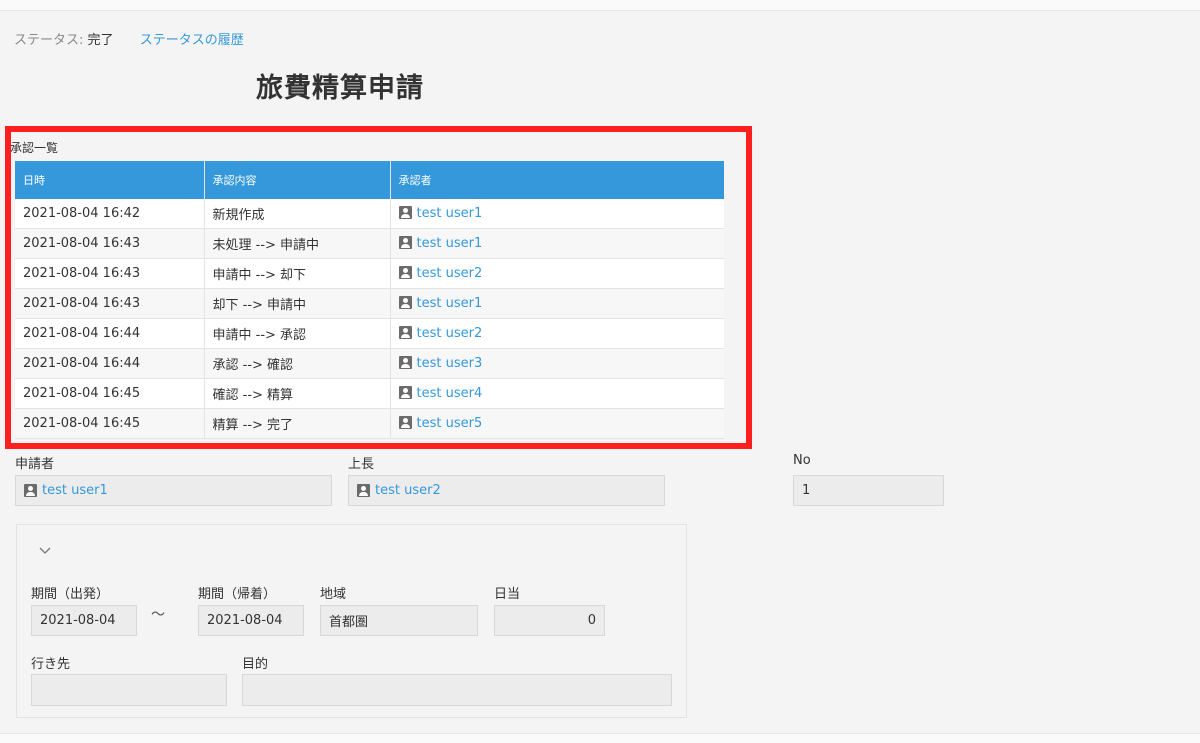 The image size is (1200, 743). Describe the element at coordinates (507, 594) in the screenshot. I see `allowance-label: 日当` at that location.